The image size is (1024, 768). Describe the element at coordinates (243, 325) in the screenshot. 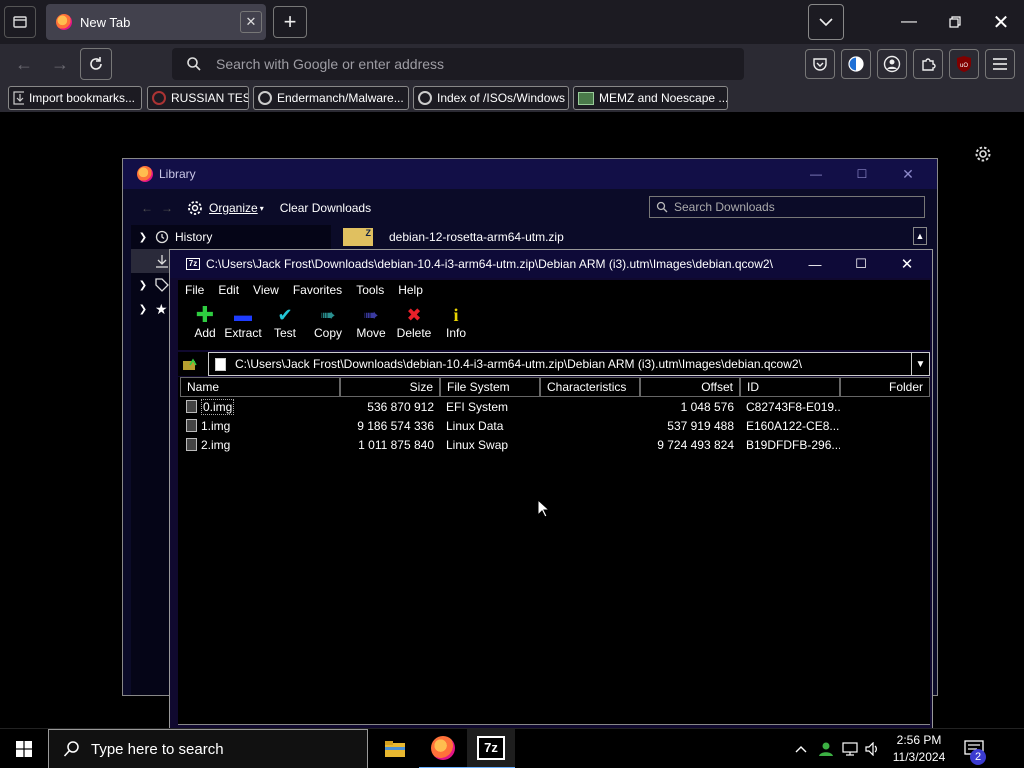

I see `extract-button: ▬ Extract` at that location.